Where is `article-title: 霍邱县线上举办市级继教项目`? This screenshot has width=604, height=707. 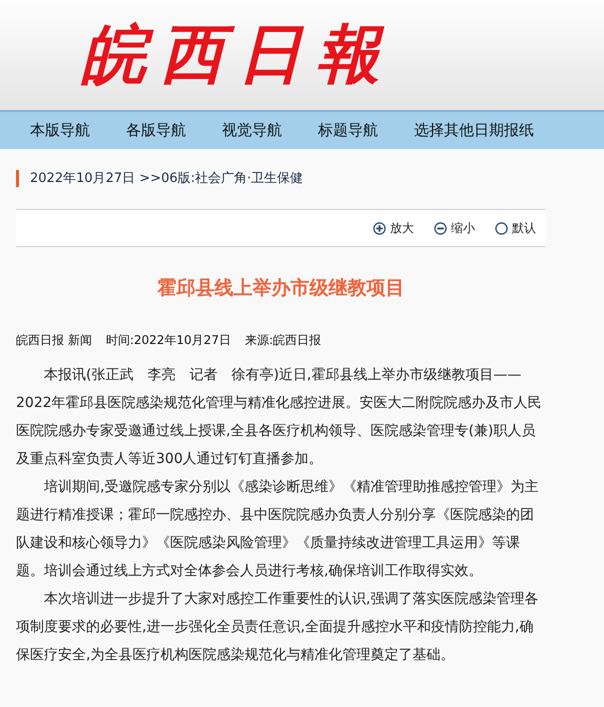 article-title: 霍邱县线上举办市级继教项目 is located at coordinates (281, 289).